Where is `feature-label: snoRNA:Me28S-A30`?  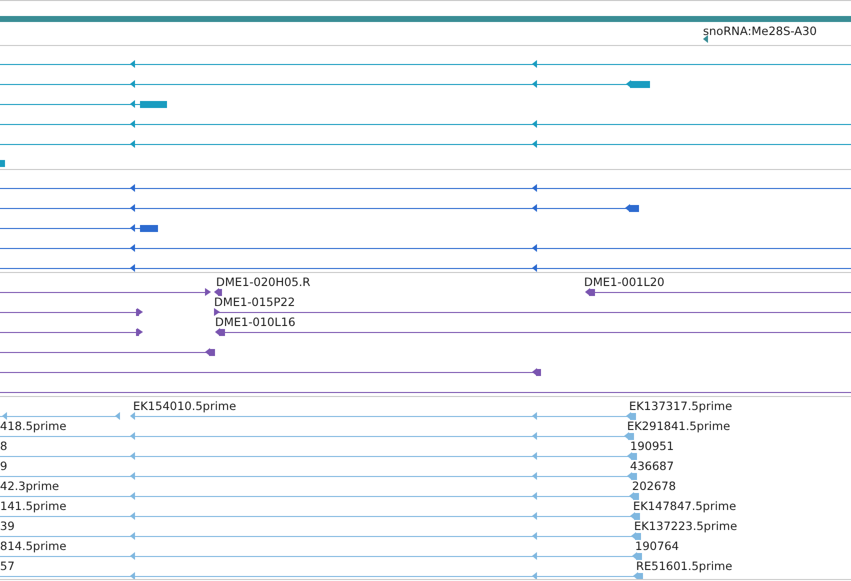 feature-label: snoRNA:Me28S-A30 is located at coordinates (760, 31).